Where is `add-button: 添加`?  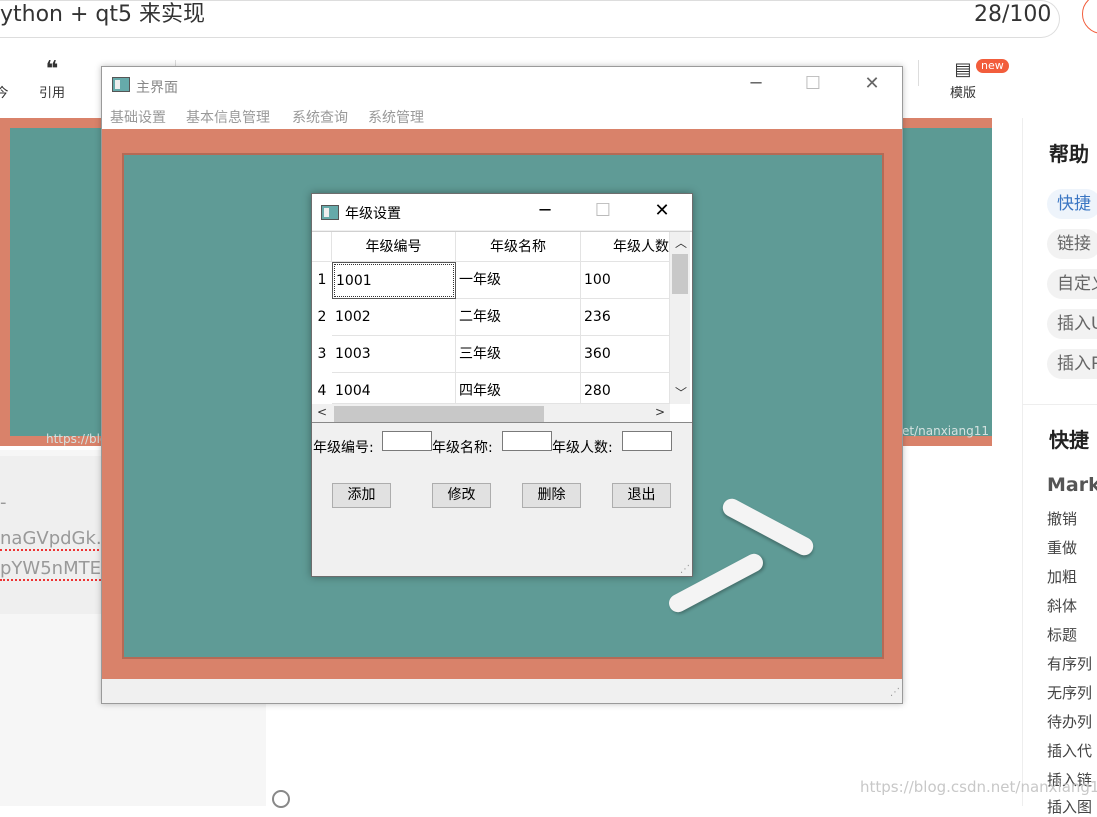 add-button: 添加 is located at coordinates (361, 495).